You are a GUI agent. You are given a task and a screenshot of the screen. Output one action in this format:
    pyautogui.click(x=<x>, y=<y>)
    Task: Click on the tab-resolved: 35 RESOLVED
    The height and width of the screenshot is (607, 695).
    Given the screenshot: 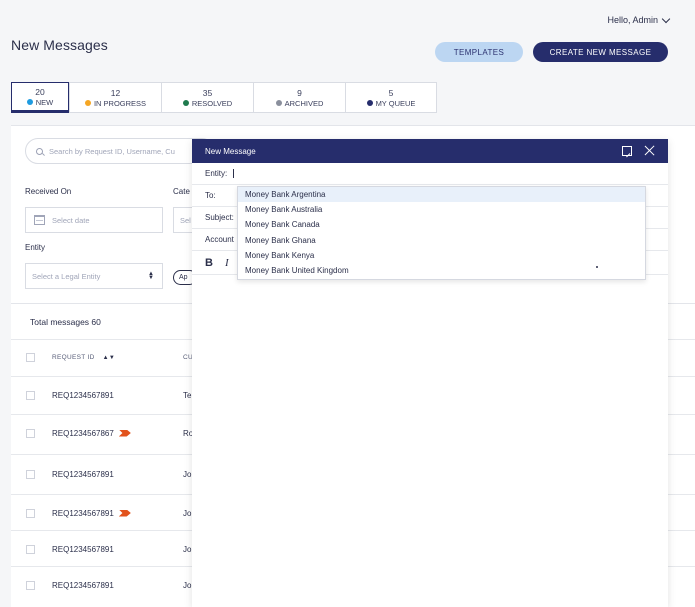 What is the action you would take?
    pyautogui.click(x=207, y=97)
    